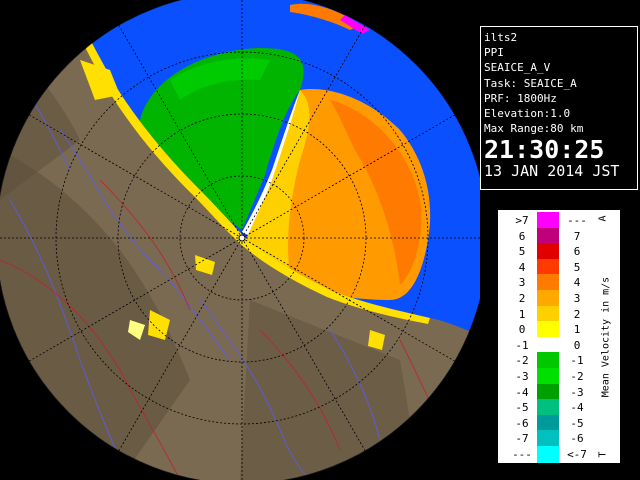  What do you see at coordinates (522, 236) in the screenshot?
I see `legend-left-value: 6` at bounding box center [522, 236].